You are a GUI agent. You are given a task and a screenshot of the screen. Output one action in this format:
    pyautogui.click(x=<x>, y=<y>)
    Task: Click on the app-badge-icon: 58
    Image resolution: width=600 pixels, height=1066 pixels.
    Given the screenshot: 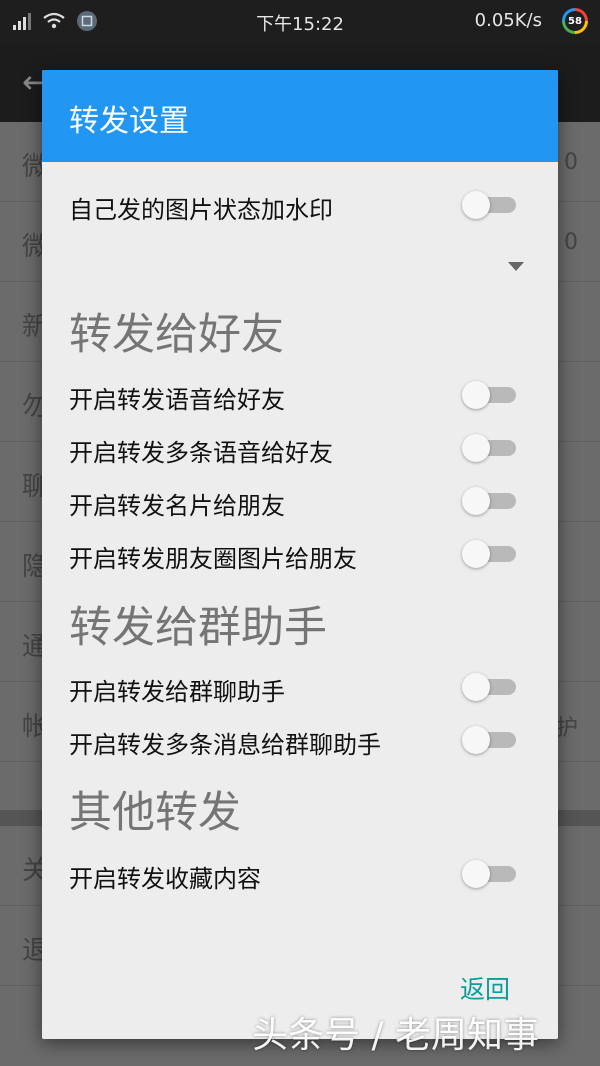 What is the action you would take?
    pyautogui.click(x=575, y=21)
    